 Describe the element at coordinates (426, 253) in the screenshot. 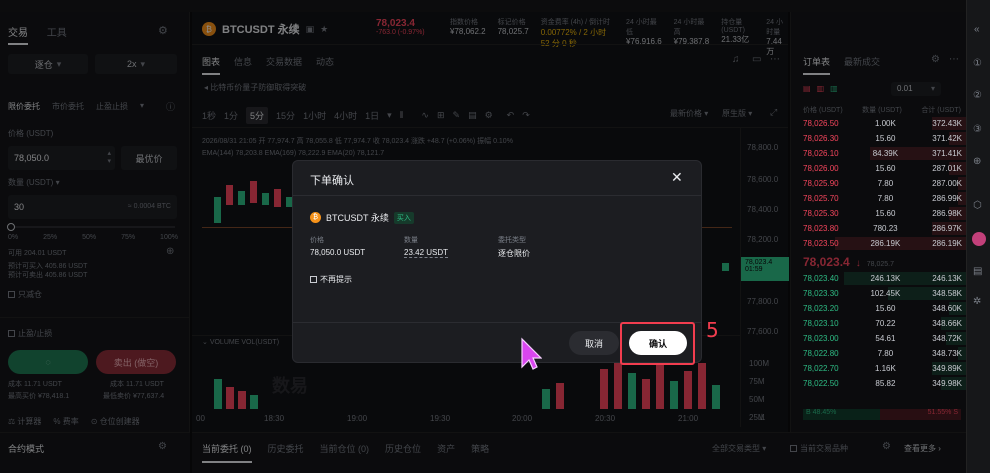

I see `quantity-value: 23.42 USDT` at that location.